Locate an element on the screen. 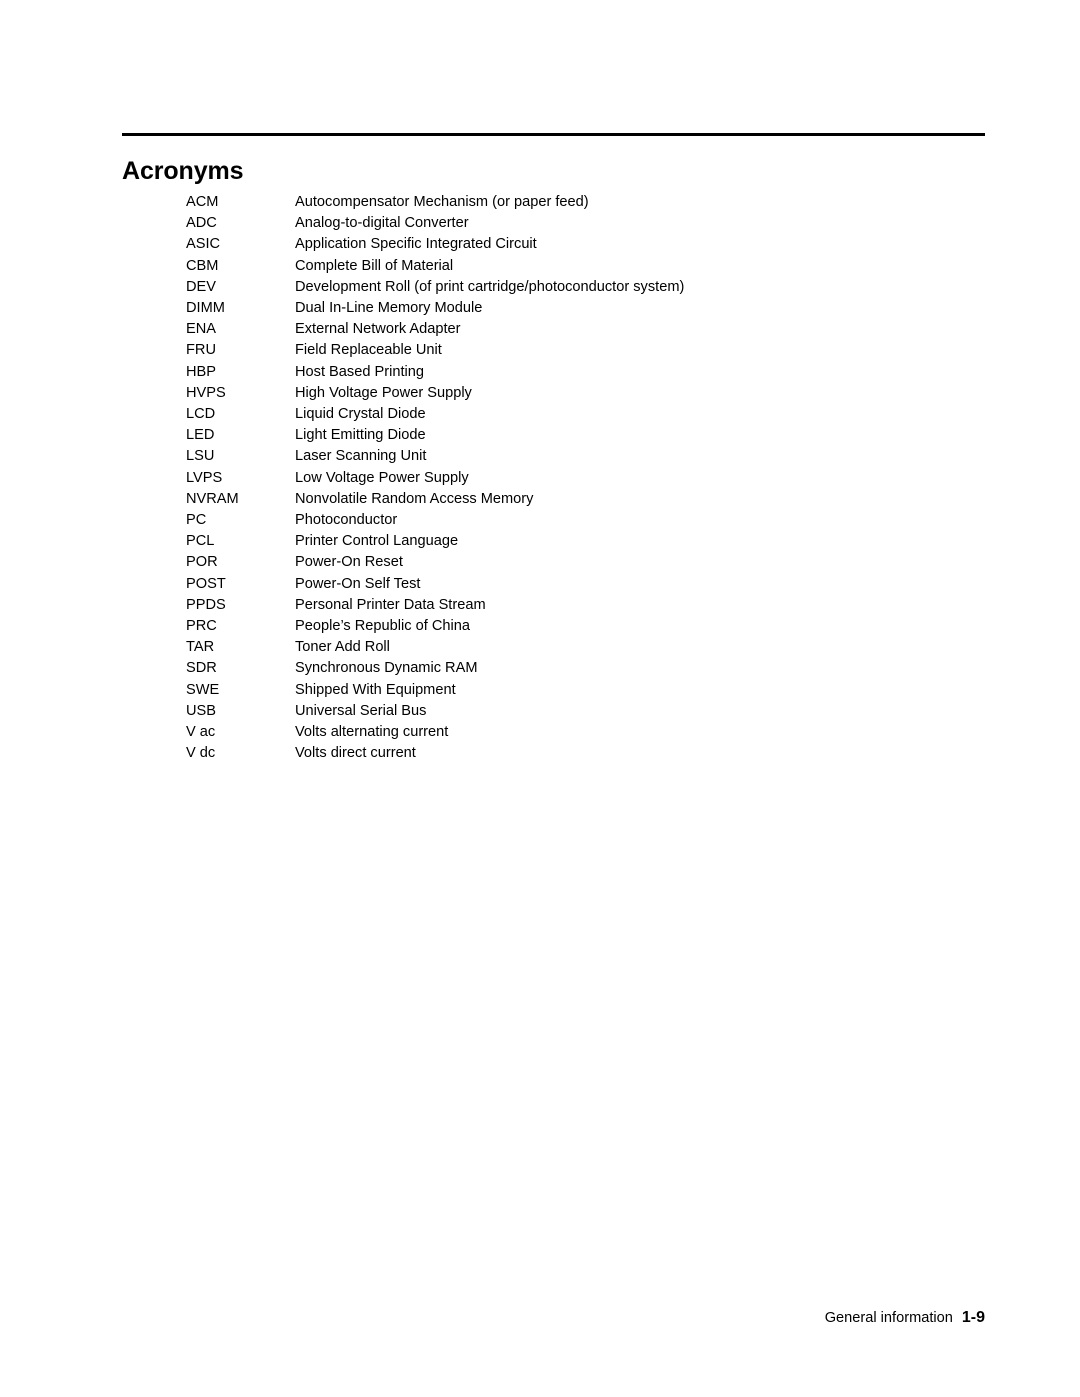  acronym-definition: Printer Control Language is located at coordinates (377, 541).